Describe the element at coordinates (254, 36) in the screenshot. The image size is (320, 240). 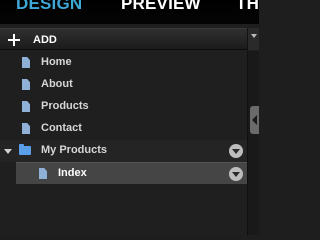
I see `chevron-down-icon` at that location.